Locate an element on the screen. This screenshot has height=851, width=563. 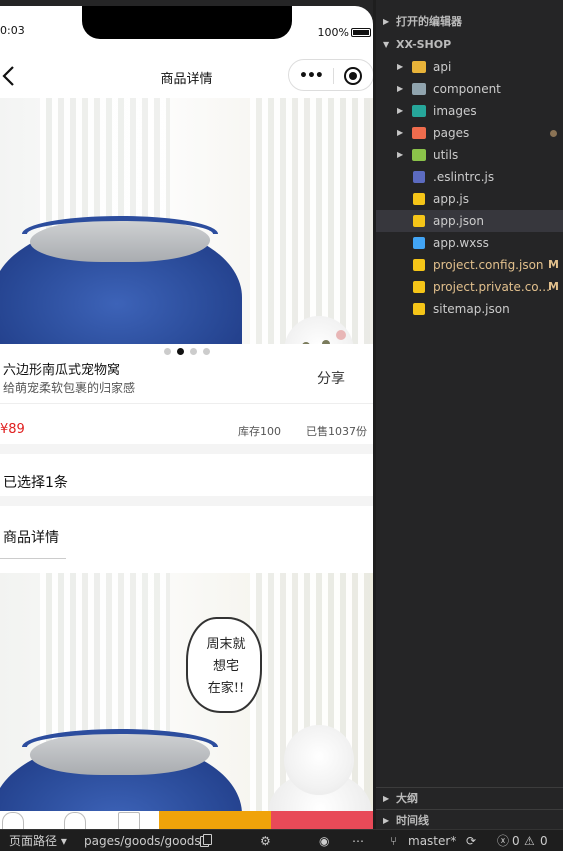
sku-selected: 已选择1条 is located at coordinates (35, 482).